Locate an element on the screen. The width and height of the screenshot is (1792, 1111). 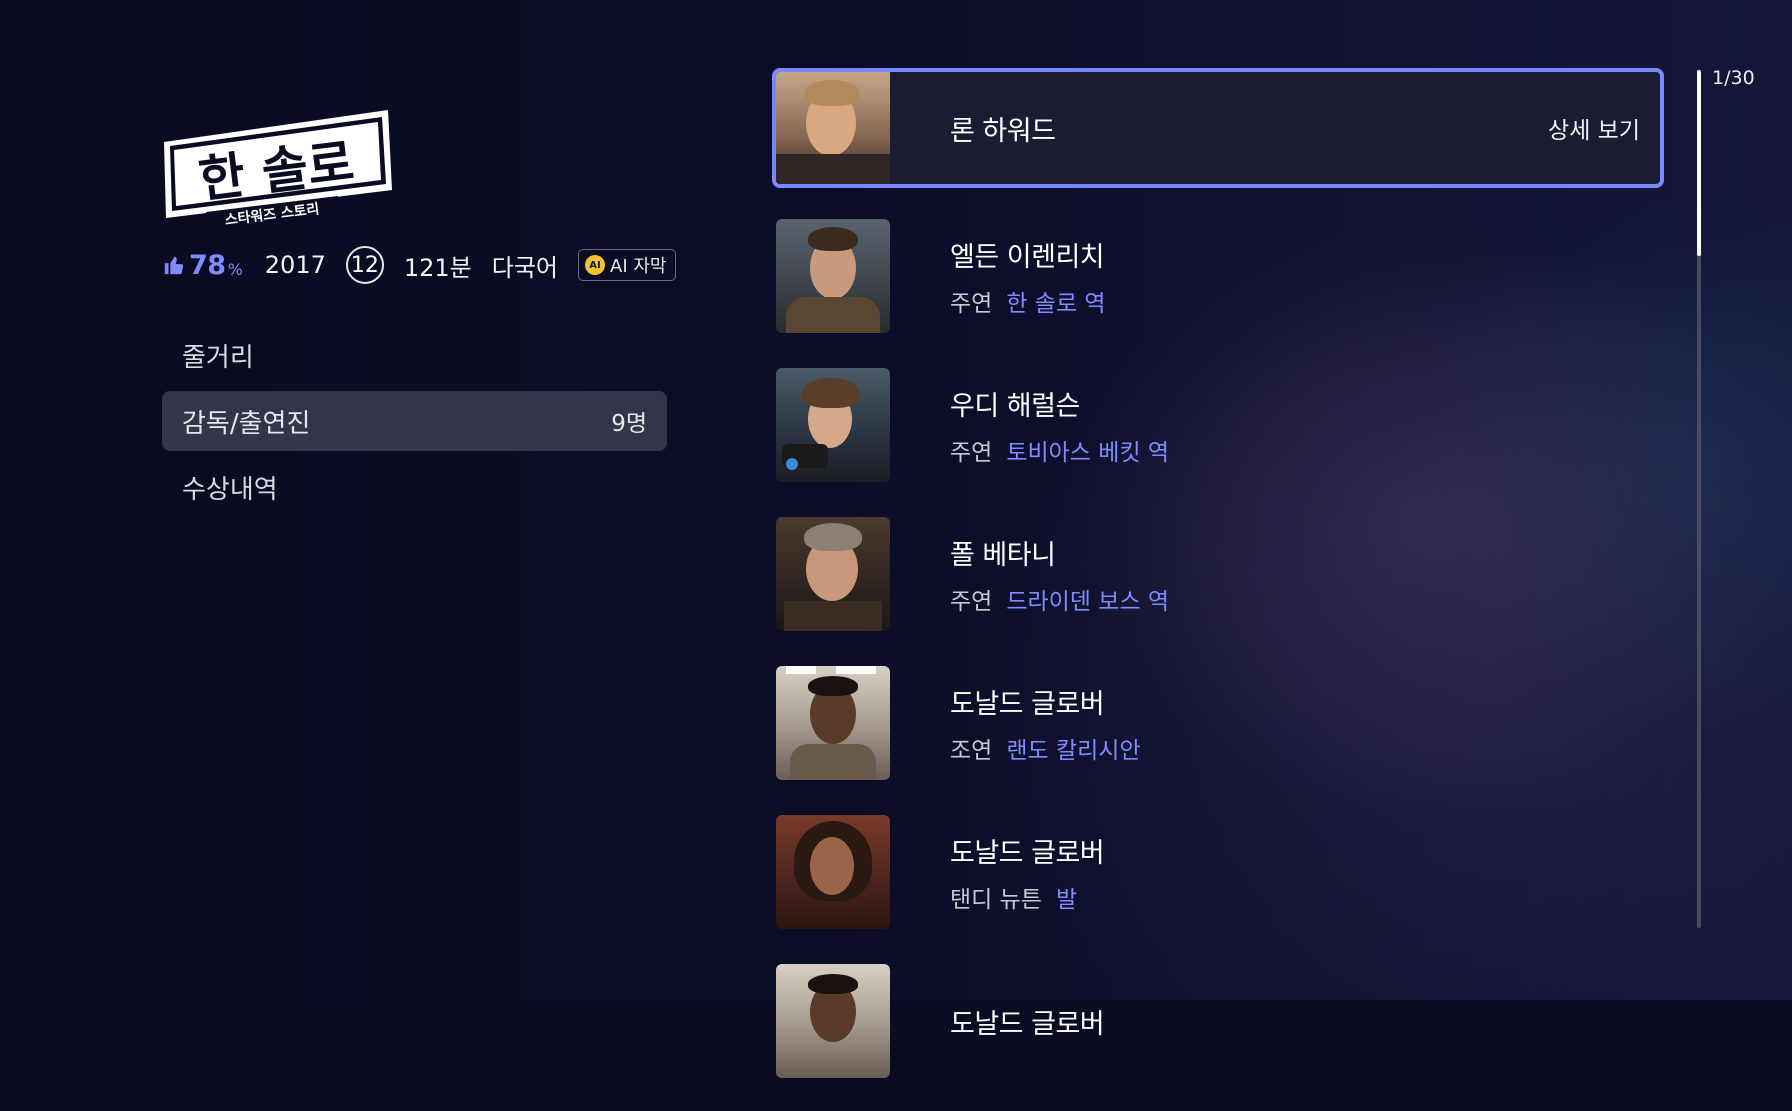
runtime: 121분 is located at coordinates (437, 267).